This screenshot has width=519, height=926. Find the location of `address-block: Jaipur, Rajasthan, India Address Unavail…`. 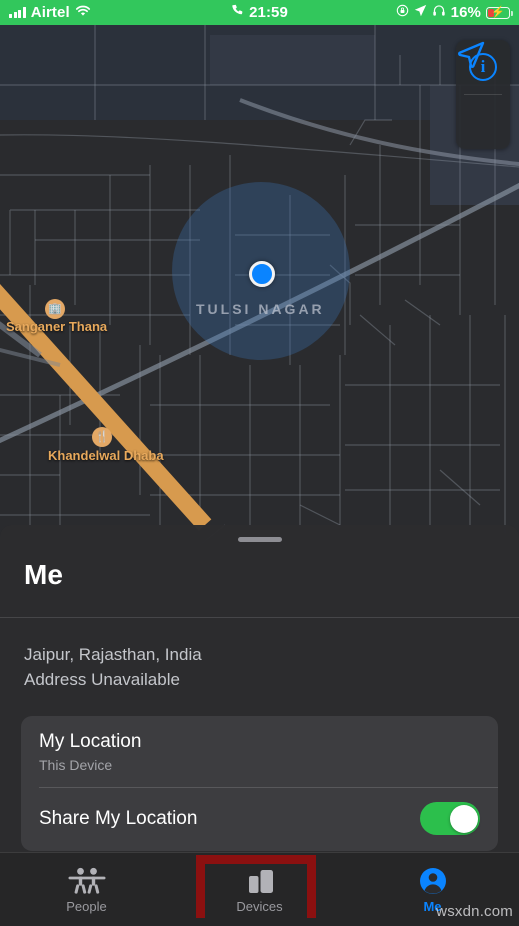

address-block: Jaipur, Rajasthan, India Address Unavail… is located at coordinates (259, 655).